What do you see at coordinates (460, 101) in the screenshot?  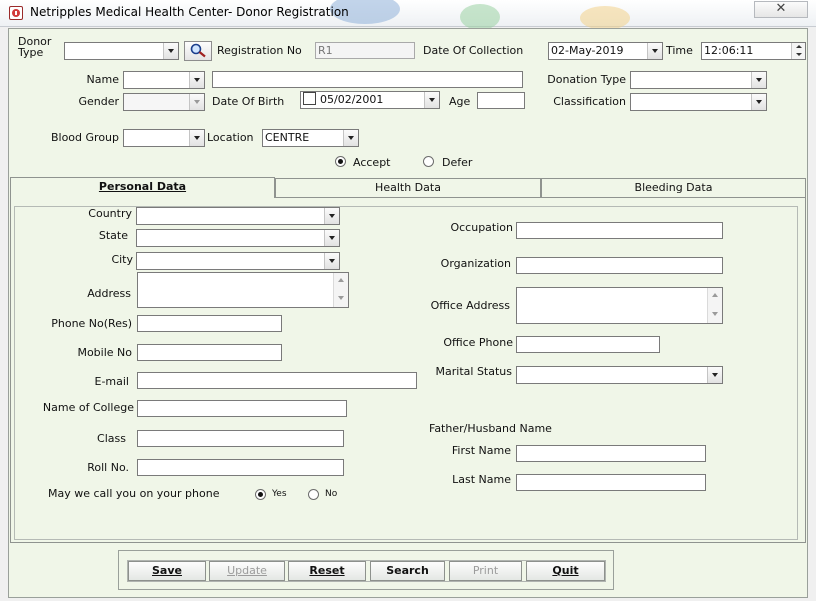 I see `age-label: Age` at bounding box center [460, 101].